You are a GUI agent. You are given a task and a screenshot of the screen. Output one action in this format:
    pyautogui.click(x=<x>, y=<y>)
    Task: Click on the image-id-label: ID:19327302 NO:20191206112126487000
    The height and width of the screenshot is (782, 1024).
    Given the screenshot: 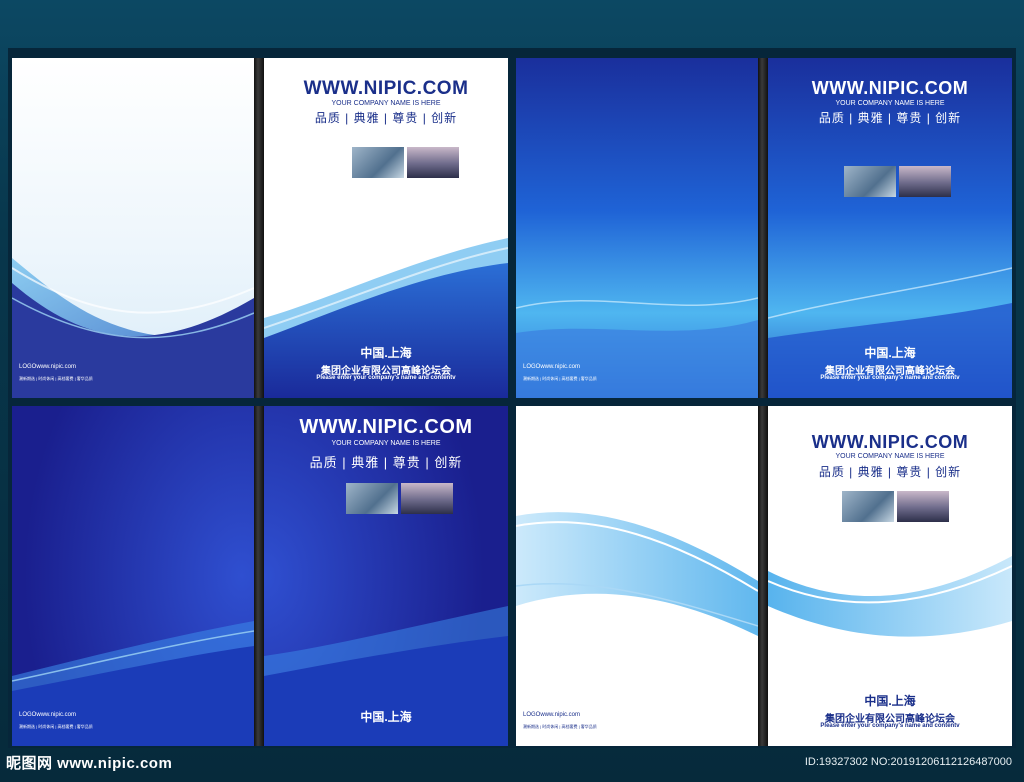 What is the action you would take?
    pyautogui.click(x=908, y=762)
    